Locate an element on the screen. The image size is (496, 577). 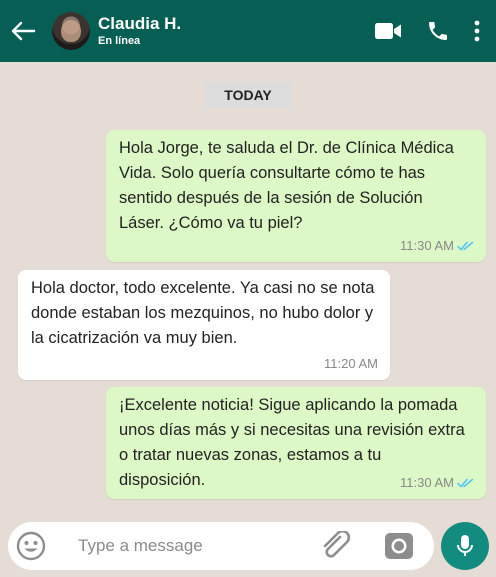
video-call-button is located at coordinates (388, 31).